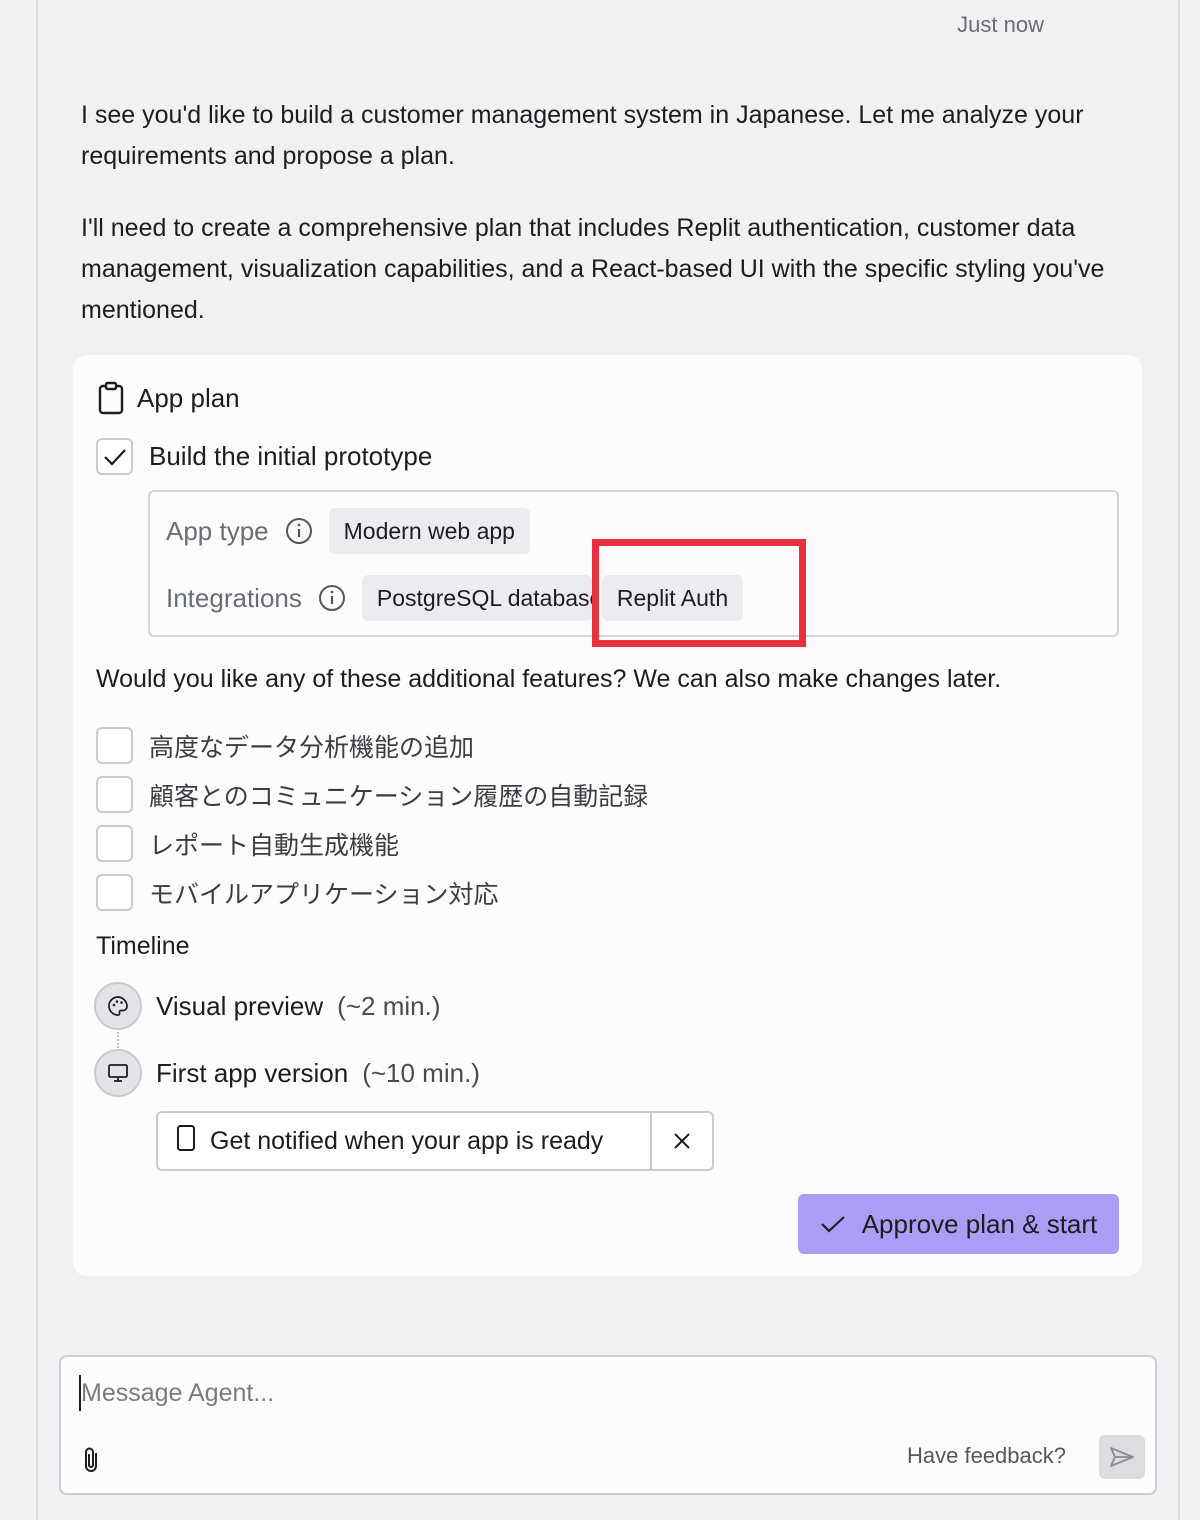 This screenshot has height=1520, width=1200. Describe the element at coordinates (234, 597) in the screenshot. I see `integrations-label: Integrations` at that location.